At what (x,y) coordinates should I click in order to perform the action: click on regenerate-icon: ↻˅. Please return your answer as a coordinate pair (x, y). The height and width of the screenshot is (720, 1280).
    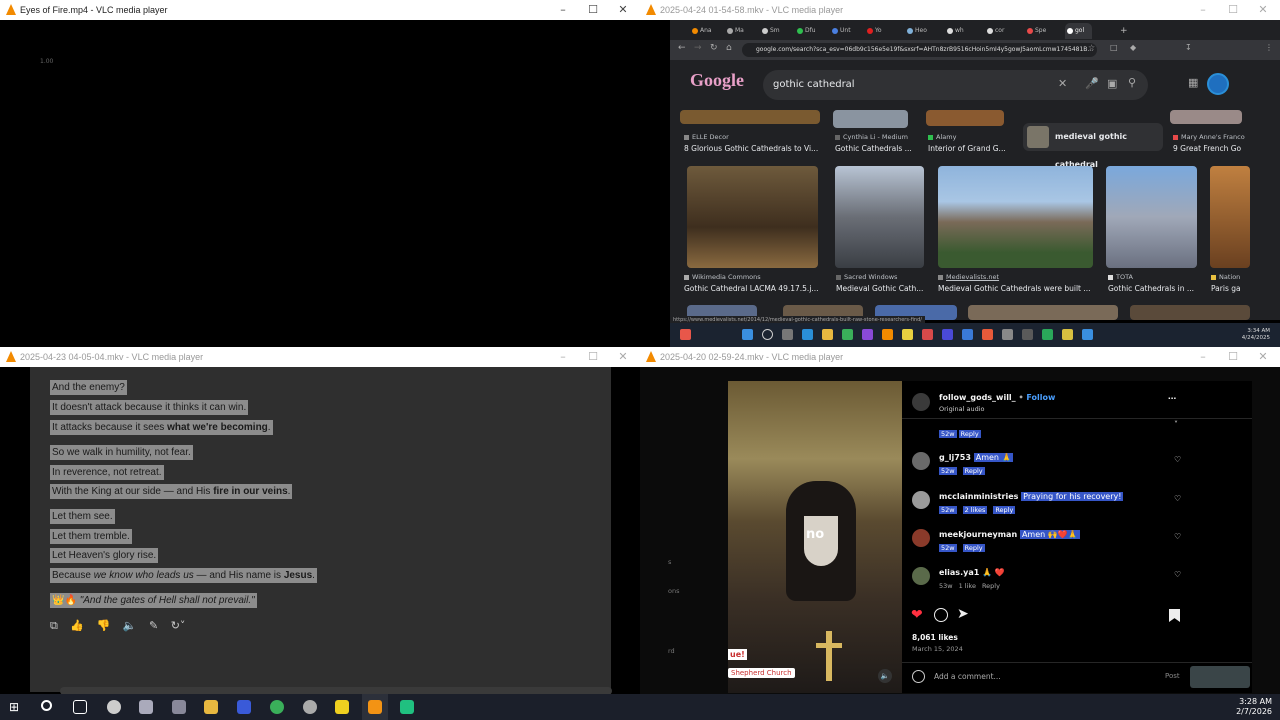
    Looking at the image, I should click on (178, 625).